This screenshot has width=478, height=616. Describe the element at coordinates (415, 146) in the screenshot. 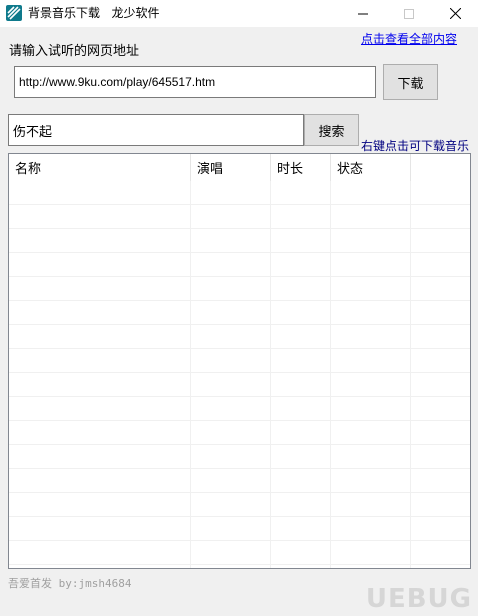

I see `download-hint: 右键点击可下载音乐` at that location.